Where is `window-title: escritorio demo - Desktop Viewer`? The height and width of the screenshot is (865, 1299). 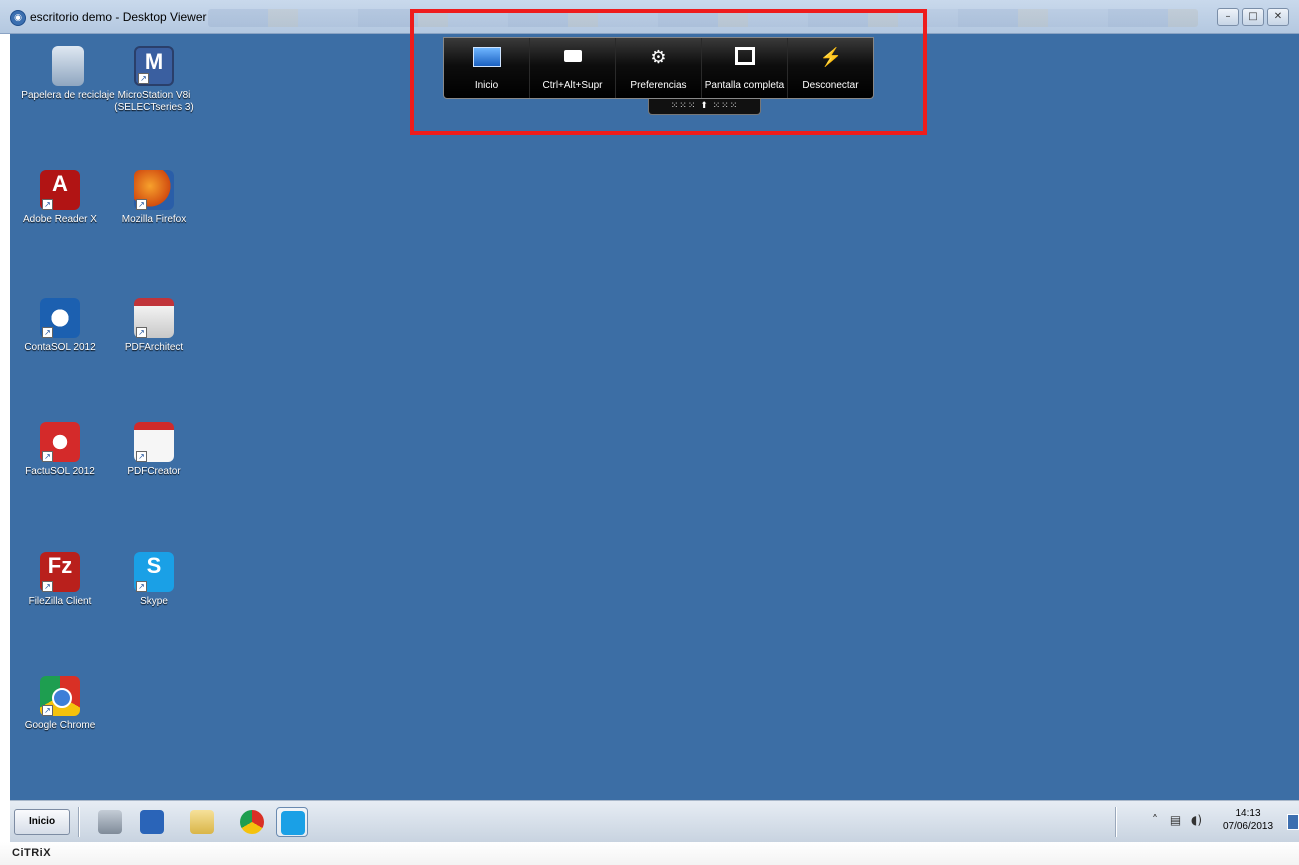 window-title: escritorio demo - Desktop Viewer is located at coordinates (118, 17).